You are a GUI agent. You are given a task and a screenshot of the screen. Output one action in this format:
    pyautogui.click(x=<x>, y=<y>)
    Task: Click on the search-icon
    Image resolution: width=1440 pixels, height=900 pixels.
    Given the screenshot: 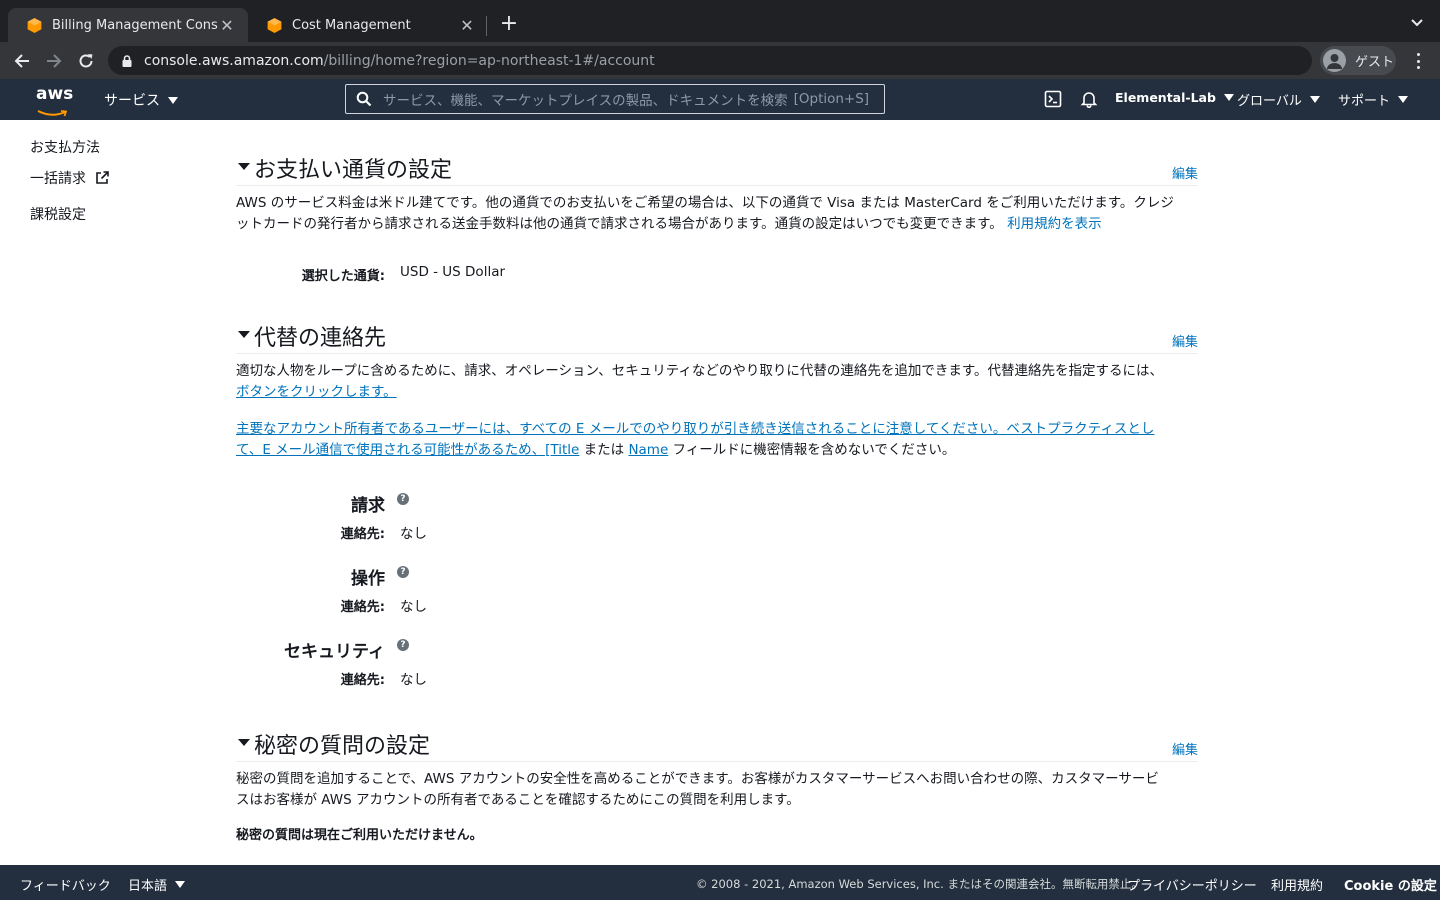 What is the action you would take?
    pyautogui.click(x=364, y=99)
    